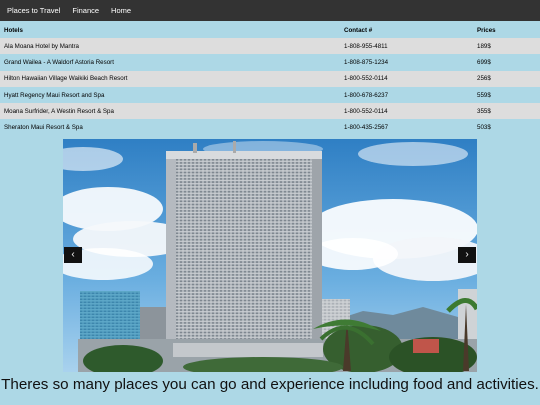  What do you see at coordinates (506, 95) in the screenshot?
I see `price-cell: 559$` at bounding box center [506, 95].